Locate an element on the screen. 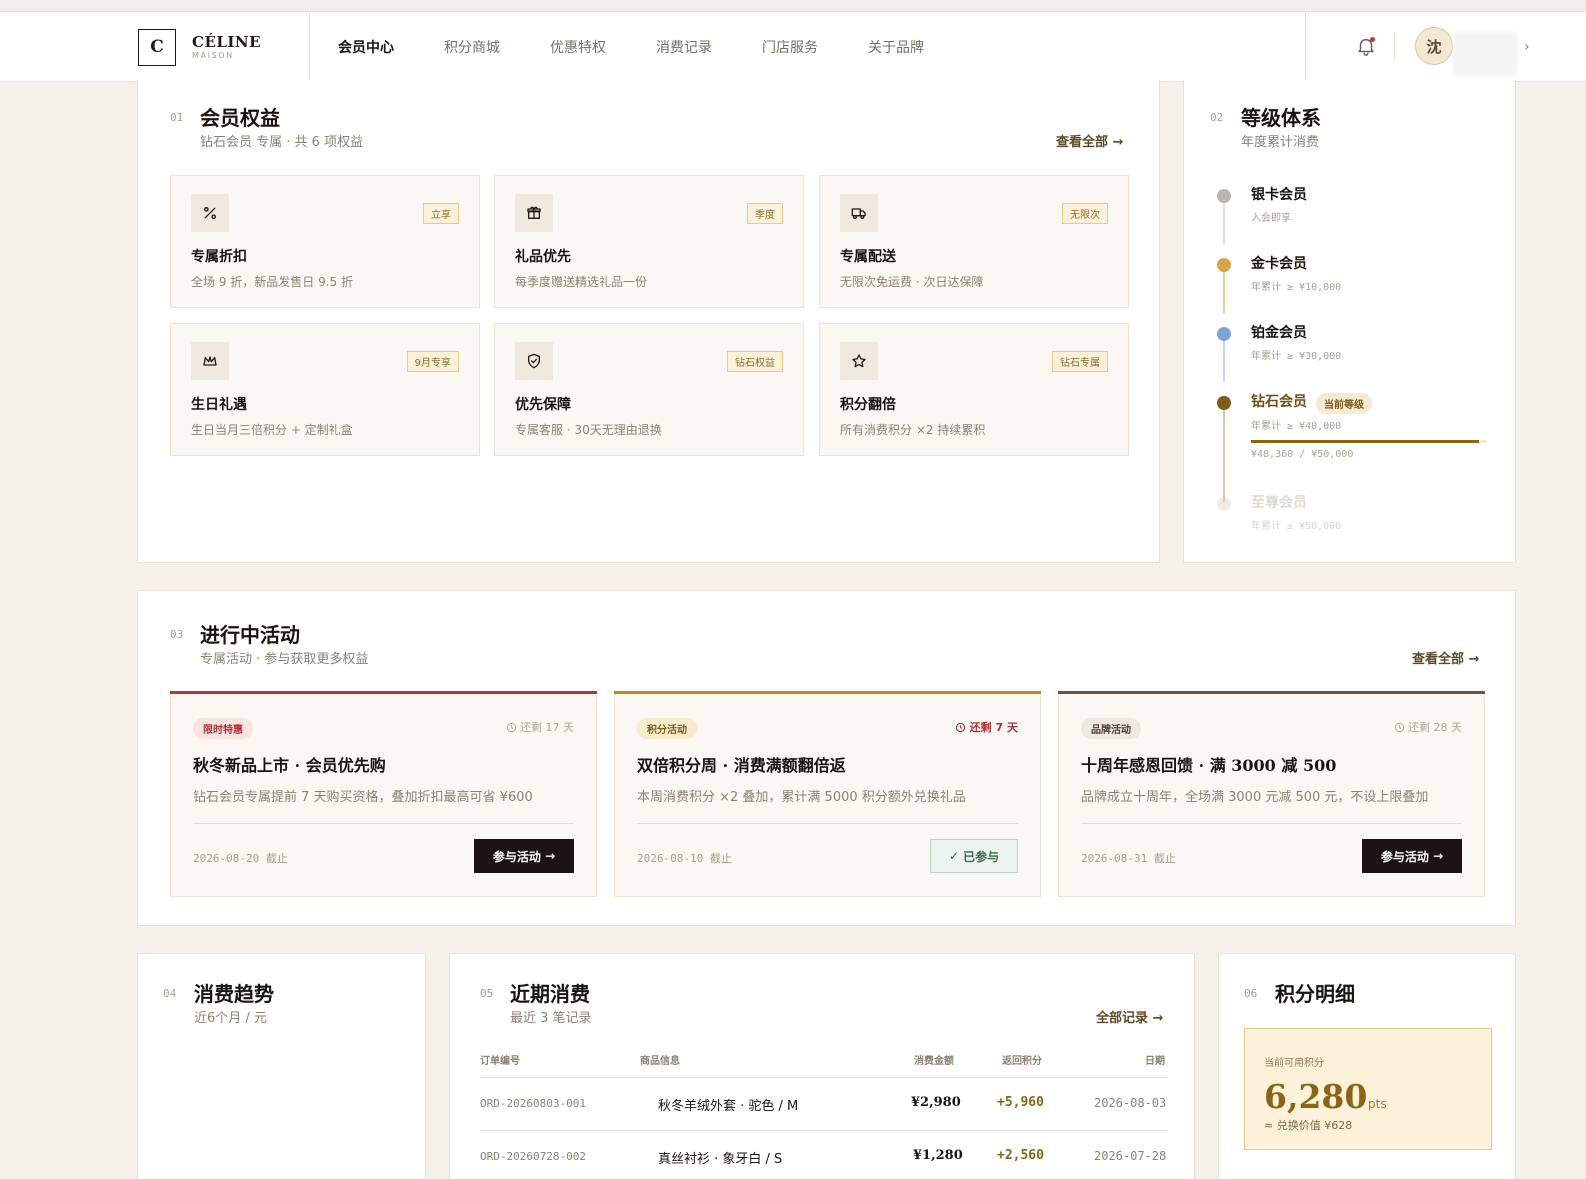 The height and width of the screenshot is (1179, 1586). section-title: 会员权益 is located at coordinates (240, 118).